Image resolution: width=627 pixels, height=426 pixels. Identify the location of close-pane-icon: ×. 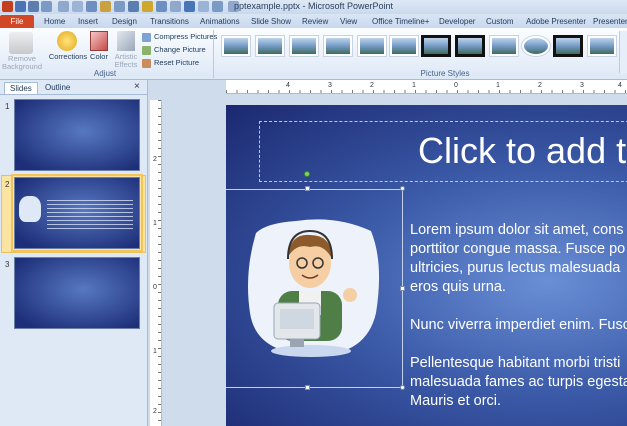
(137, 86).